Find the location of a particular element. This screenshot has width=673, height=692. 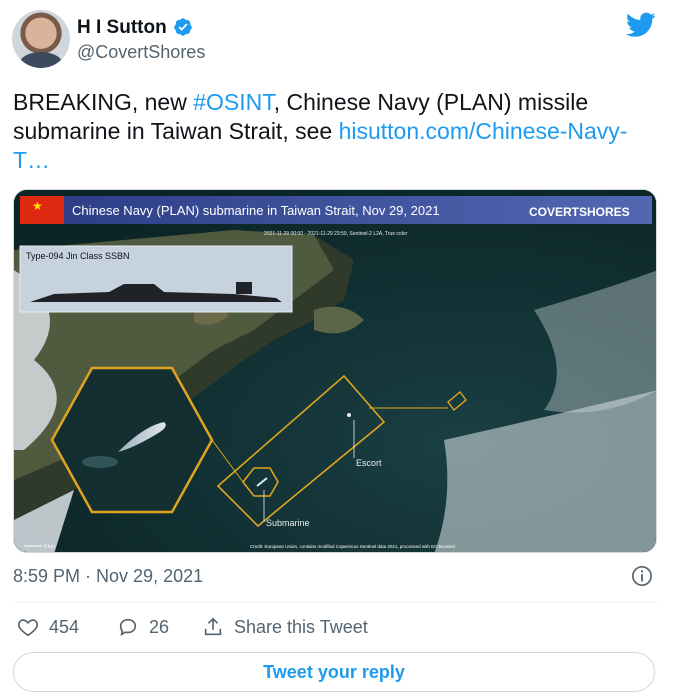

hashtag-link: #OSINT is located at coordinates (233, 102).